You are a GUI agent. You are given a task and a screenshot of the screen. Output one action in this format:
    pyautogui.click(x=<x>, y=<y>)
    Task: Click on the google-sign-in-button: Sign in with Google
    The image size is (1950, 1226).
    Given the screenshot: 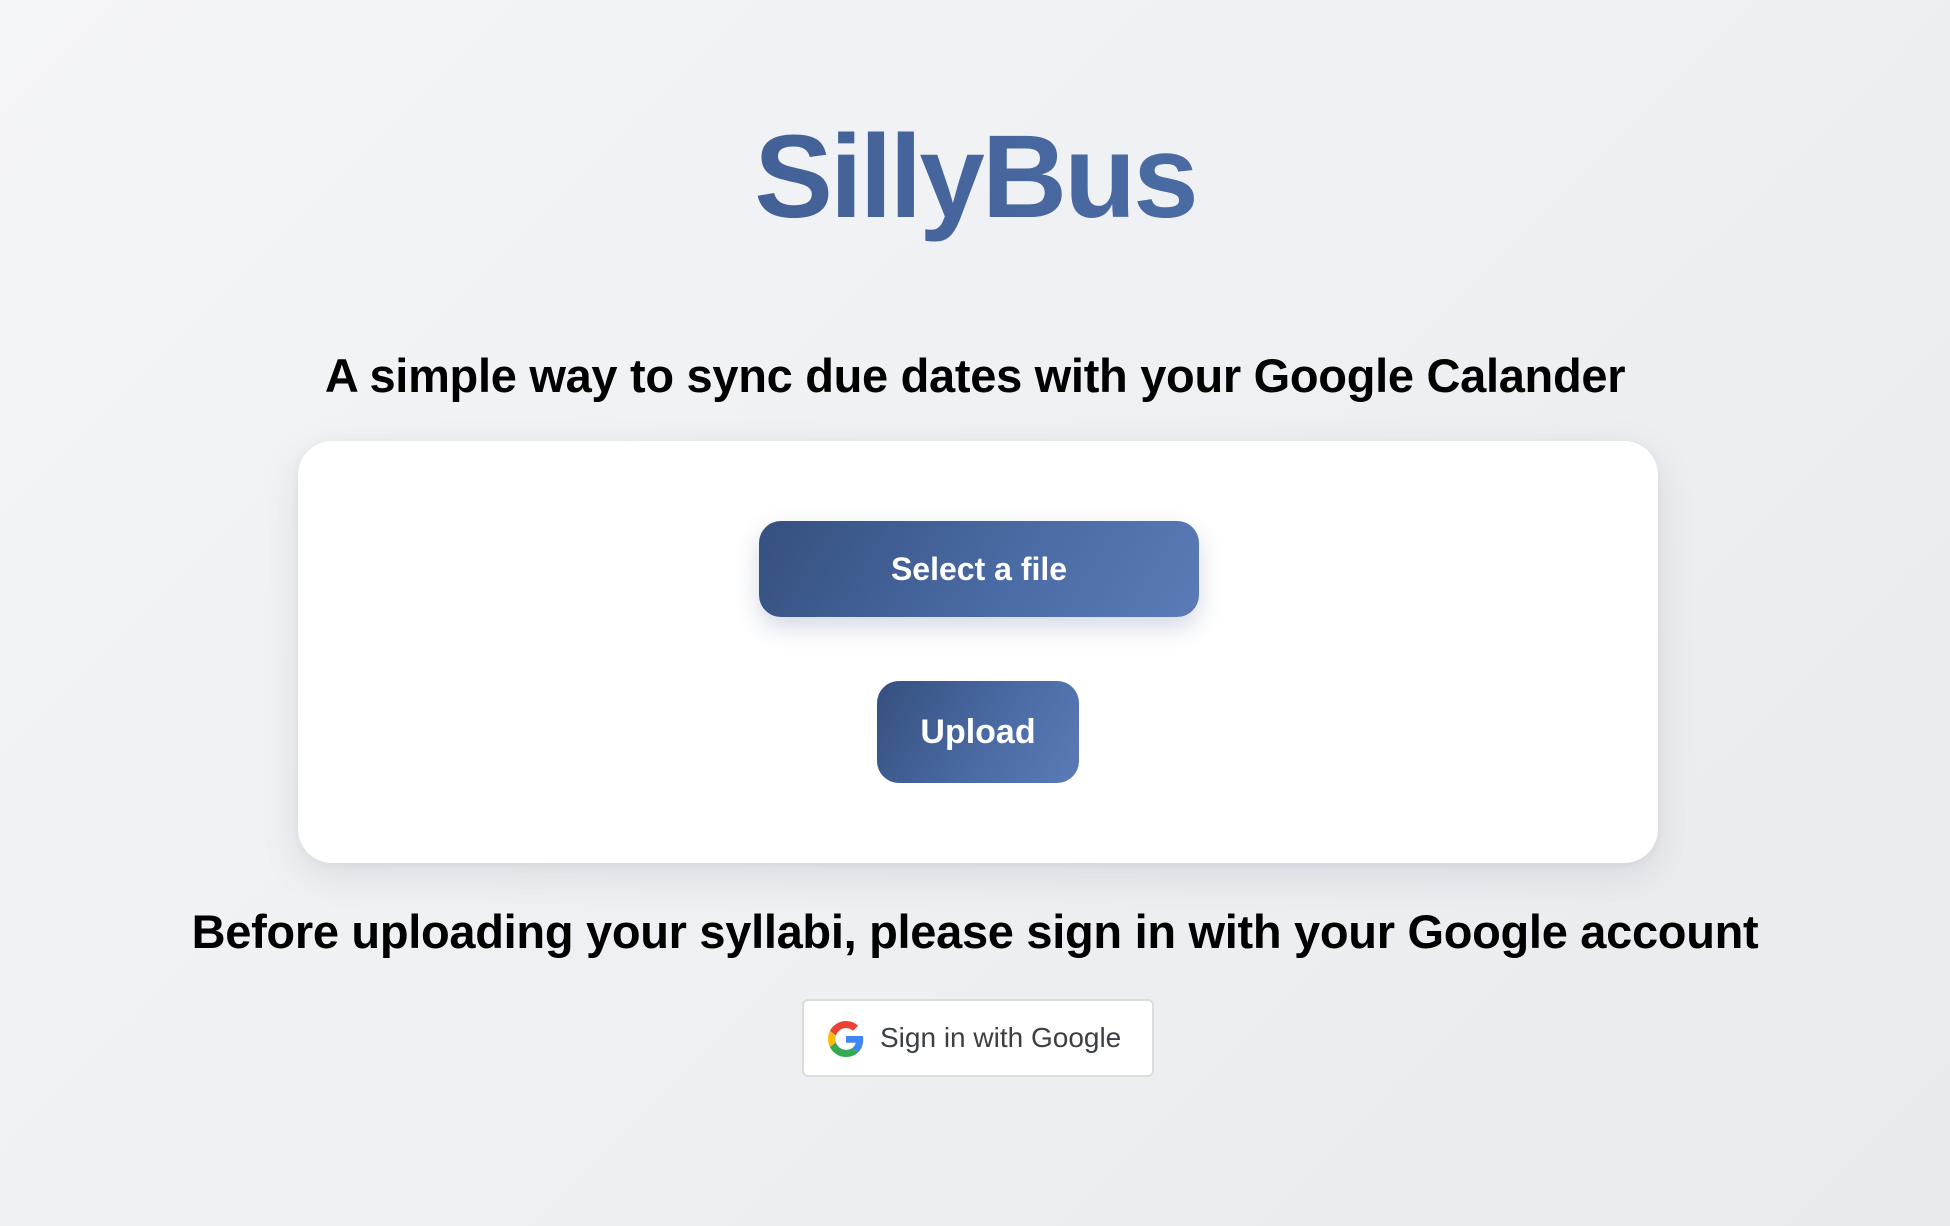 What is the action you would take?
    pyautogui.click(x=978, y=1038)
    